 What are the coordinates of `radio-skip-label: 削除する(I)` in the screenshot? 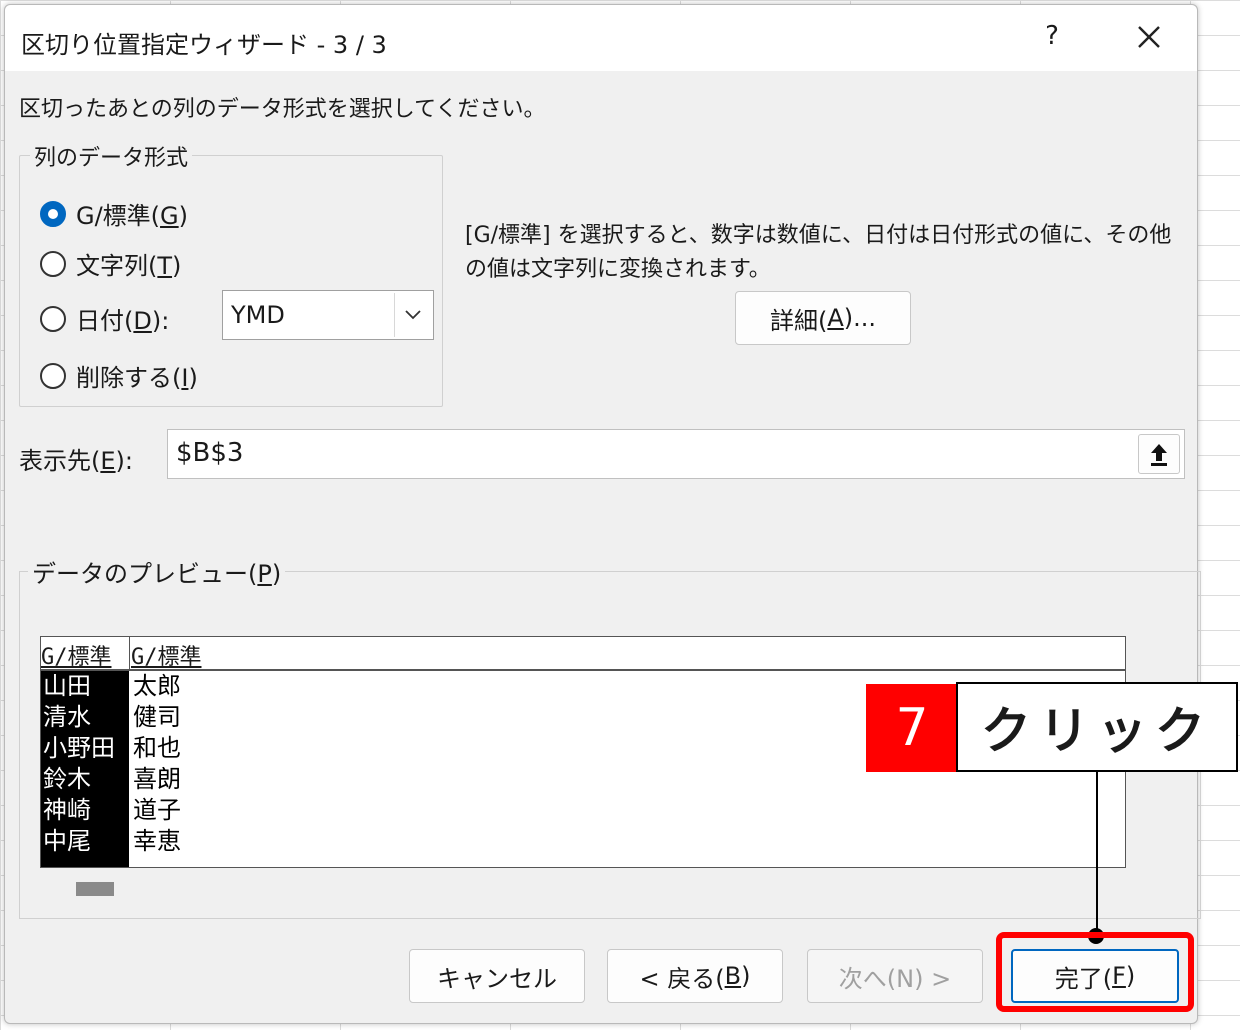 It's located at (137, 378).